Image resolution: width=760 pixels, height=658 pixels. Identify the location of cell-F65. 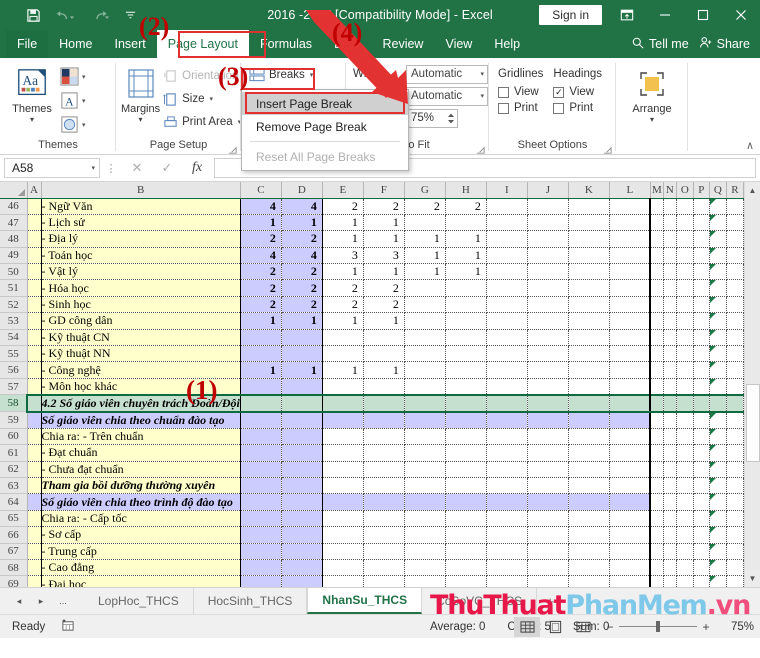
(384, 519).